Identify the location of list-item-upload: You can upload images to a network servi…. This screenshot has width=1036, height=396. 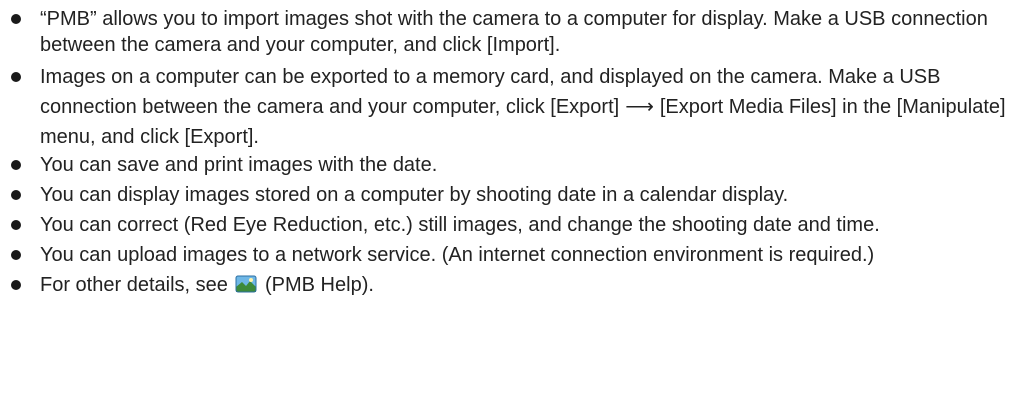
(518, 255).